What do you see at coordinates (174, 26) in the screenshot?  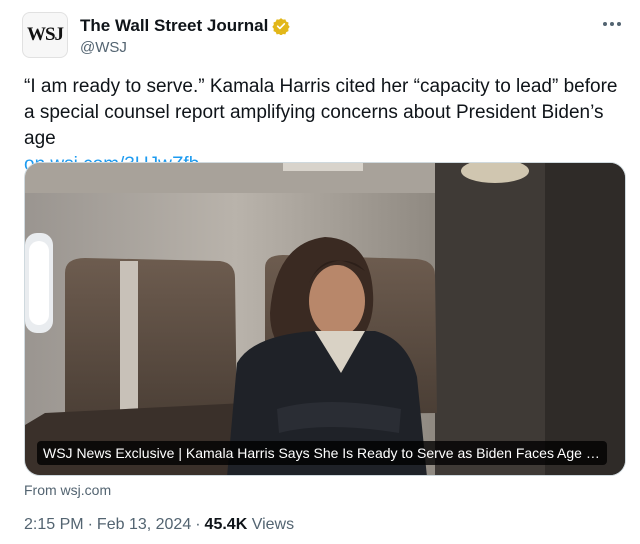 I see `author-display-name: The Wall Street Journal` at bounding box center [174, 26].